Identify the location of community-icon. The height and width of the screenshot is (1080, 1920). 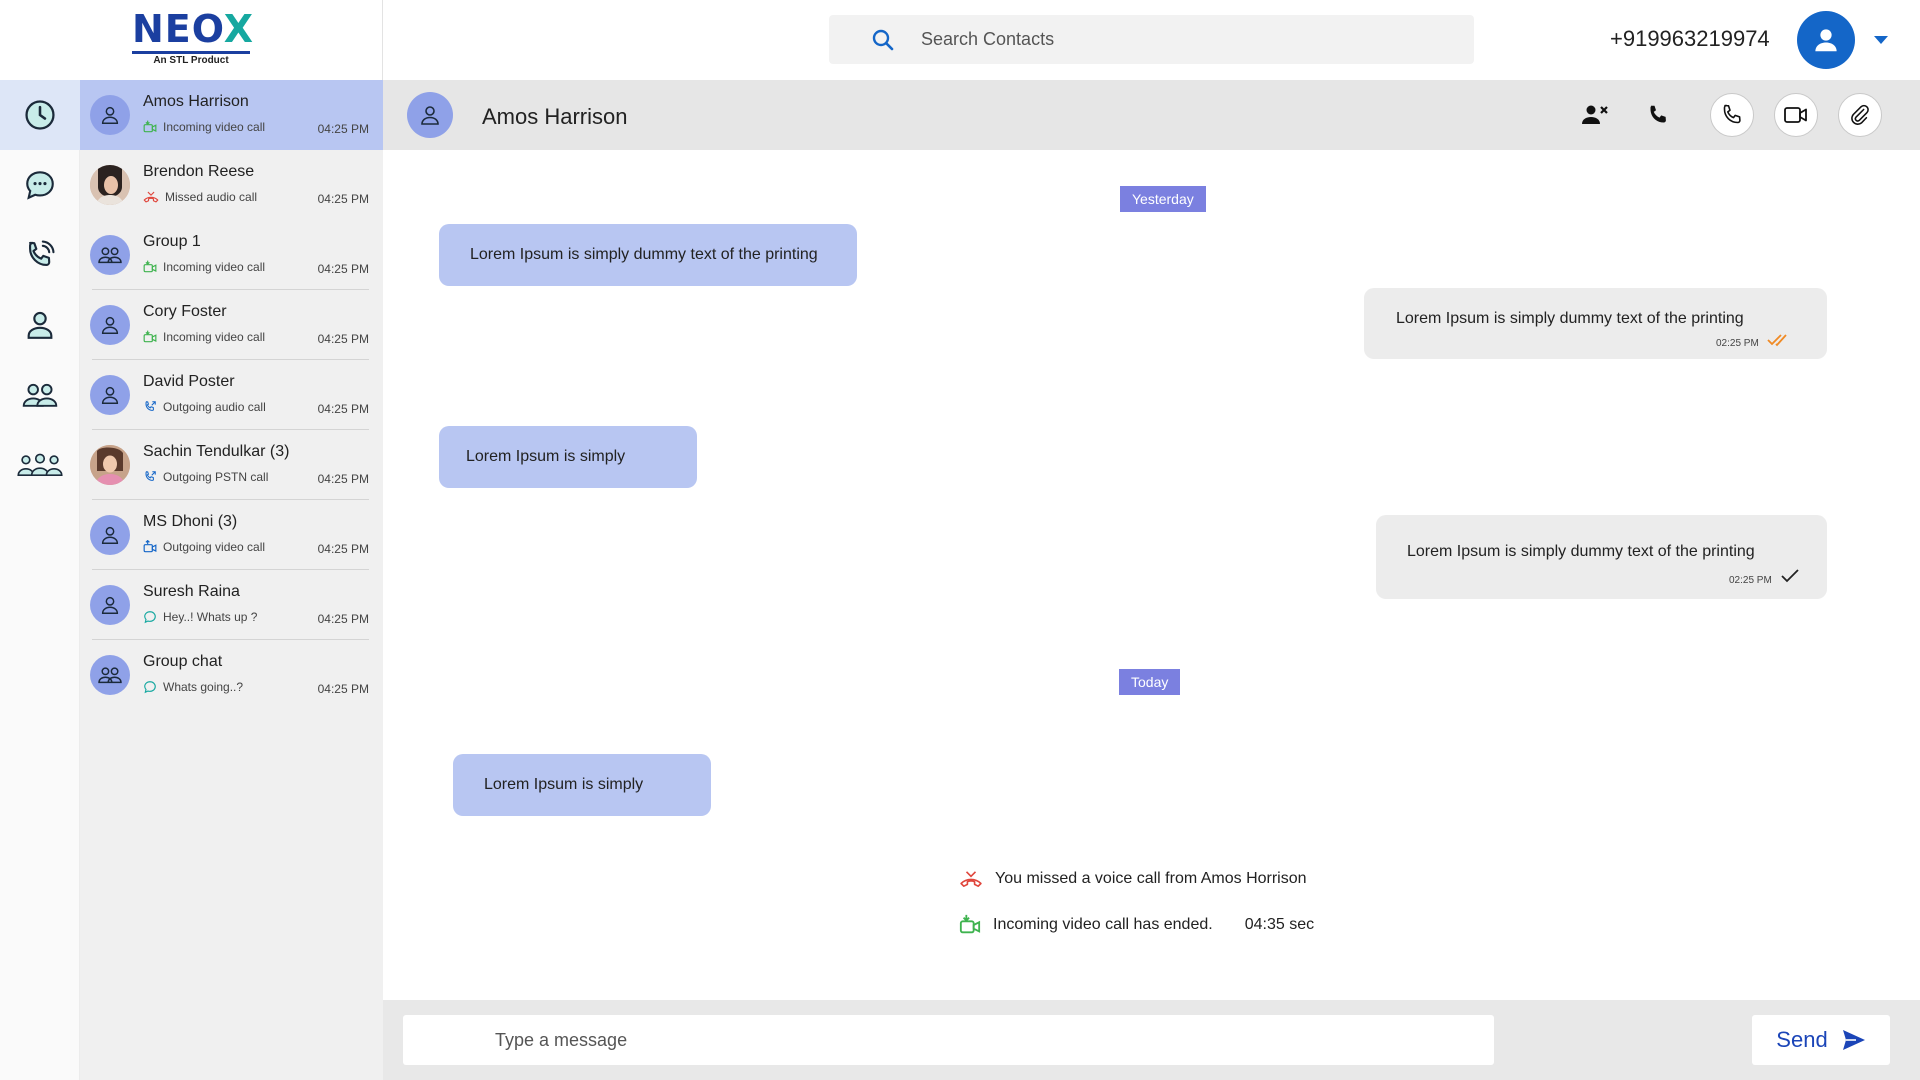
(40, 465).